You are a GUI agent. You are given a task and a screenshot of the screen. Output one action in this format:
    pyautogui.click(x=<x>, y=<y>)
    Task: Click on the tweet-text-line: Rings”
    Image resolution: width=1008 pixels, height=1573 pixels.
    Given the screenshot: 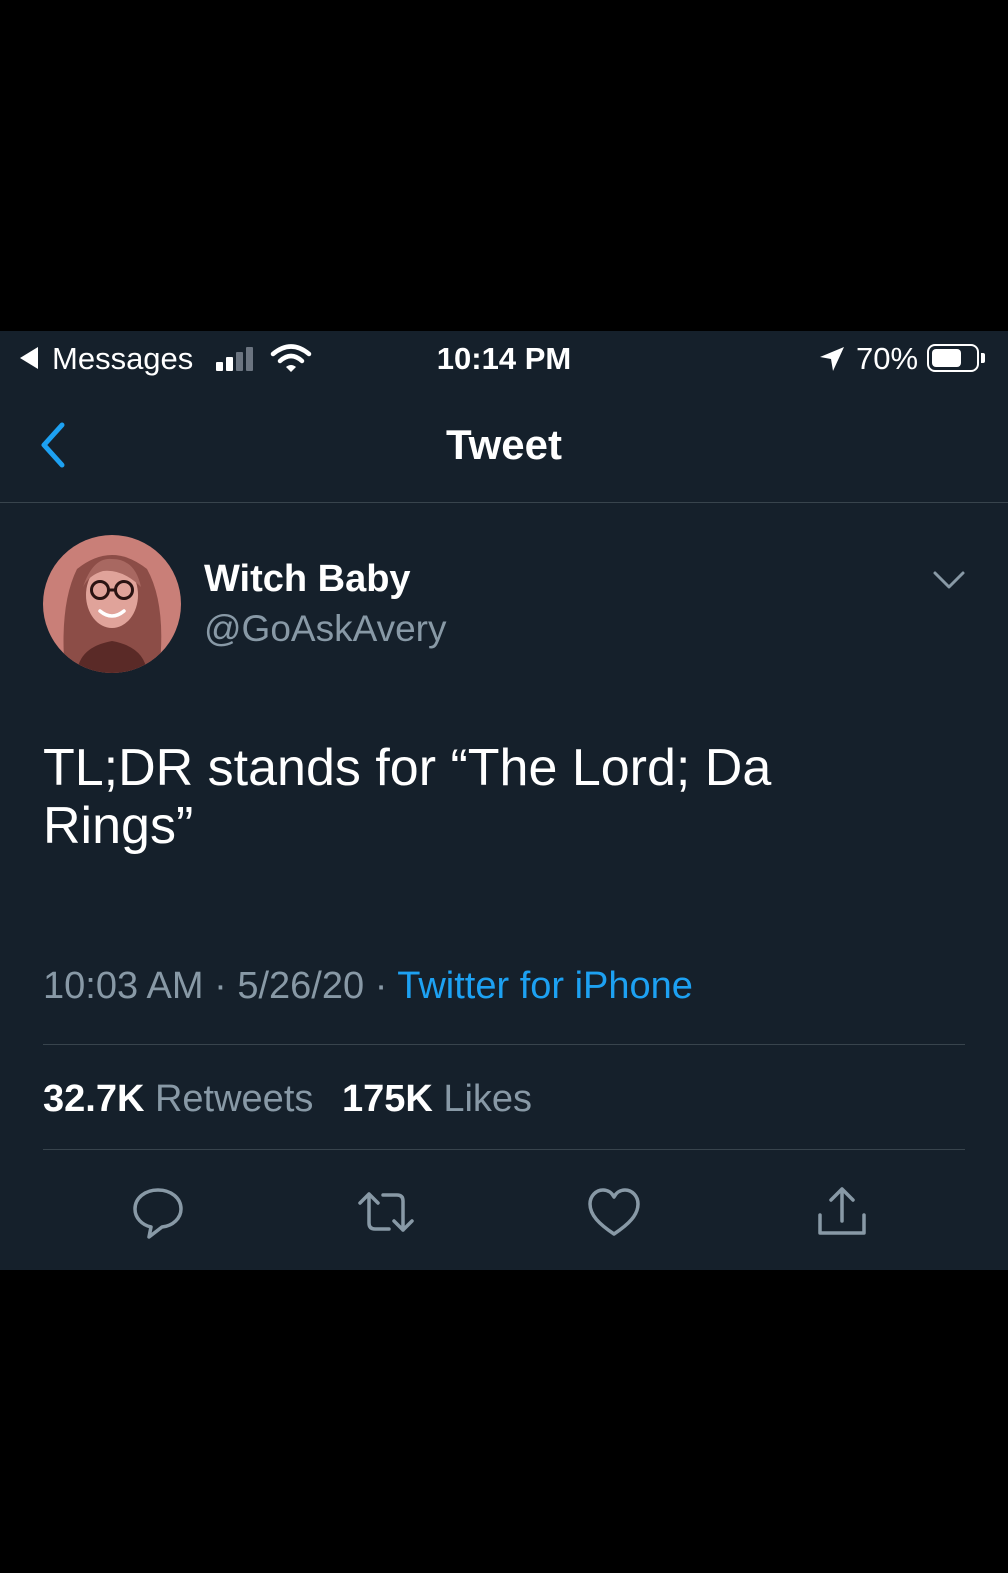 What is the action you would take?
    pyautogui.click(x=118, y=826)
    